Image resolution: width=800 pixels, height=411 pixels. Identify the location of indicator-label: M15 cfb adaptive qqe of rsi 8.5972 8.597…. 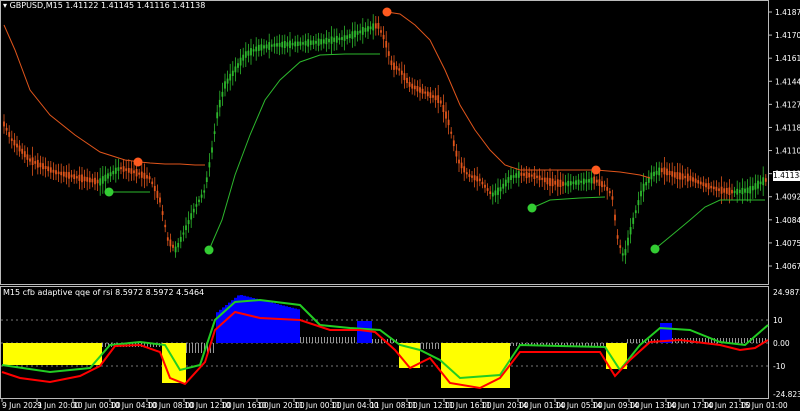
(104, 292).